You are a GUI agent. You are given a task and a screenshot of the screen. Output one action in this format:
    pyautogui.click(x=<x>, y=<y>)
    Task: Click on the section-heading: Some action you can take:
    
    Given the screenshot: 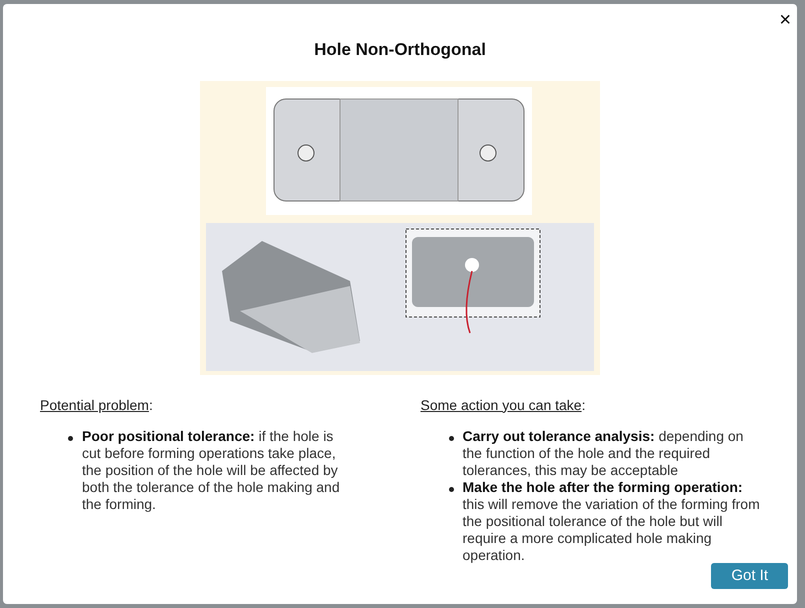 What is the action you would take?
    pyautogui.click(x=503, y=405)
    